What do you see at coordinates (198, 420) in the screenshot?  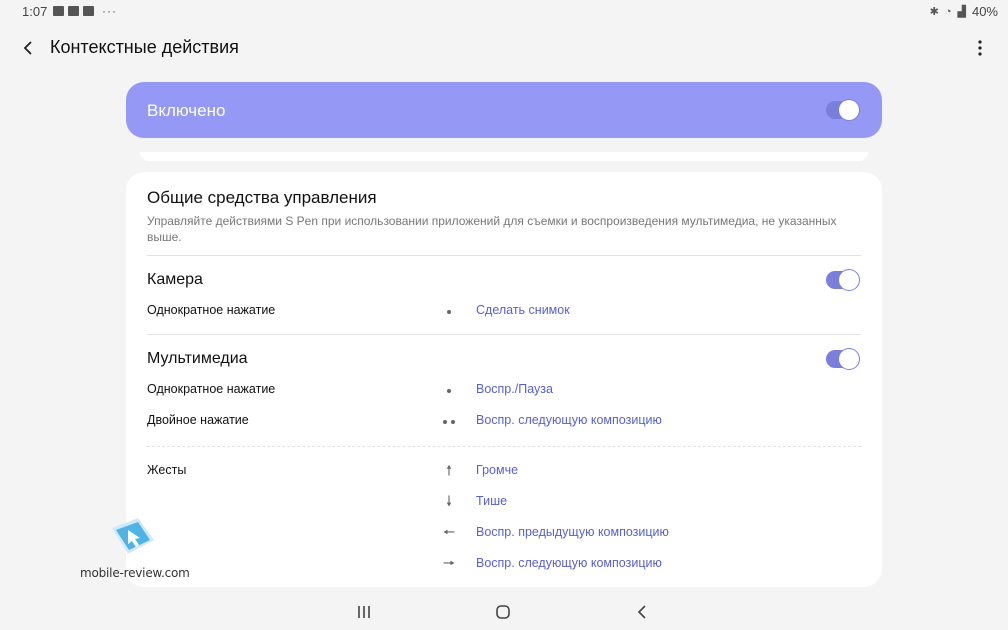 I see `action-label: Двойное нажатие` at bounding box center [198, 420].